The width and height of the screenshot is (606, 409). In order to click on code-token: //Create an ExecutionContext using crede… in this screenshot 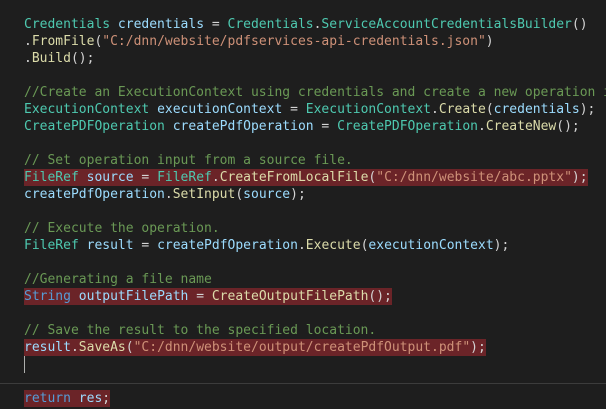, I will do `click(315, 92)`.